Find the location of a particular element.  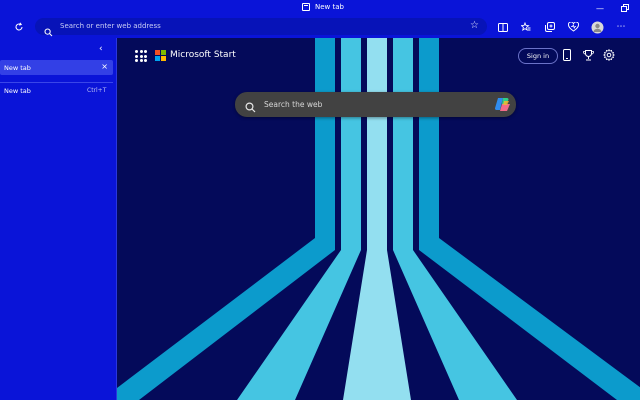

split-screen-icon is located at coordinates (503, 27).